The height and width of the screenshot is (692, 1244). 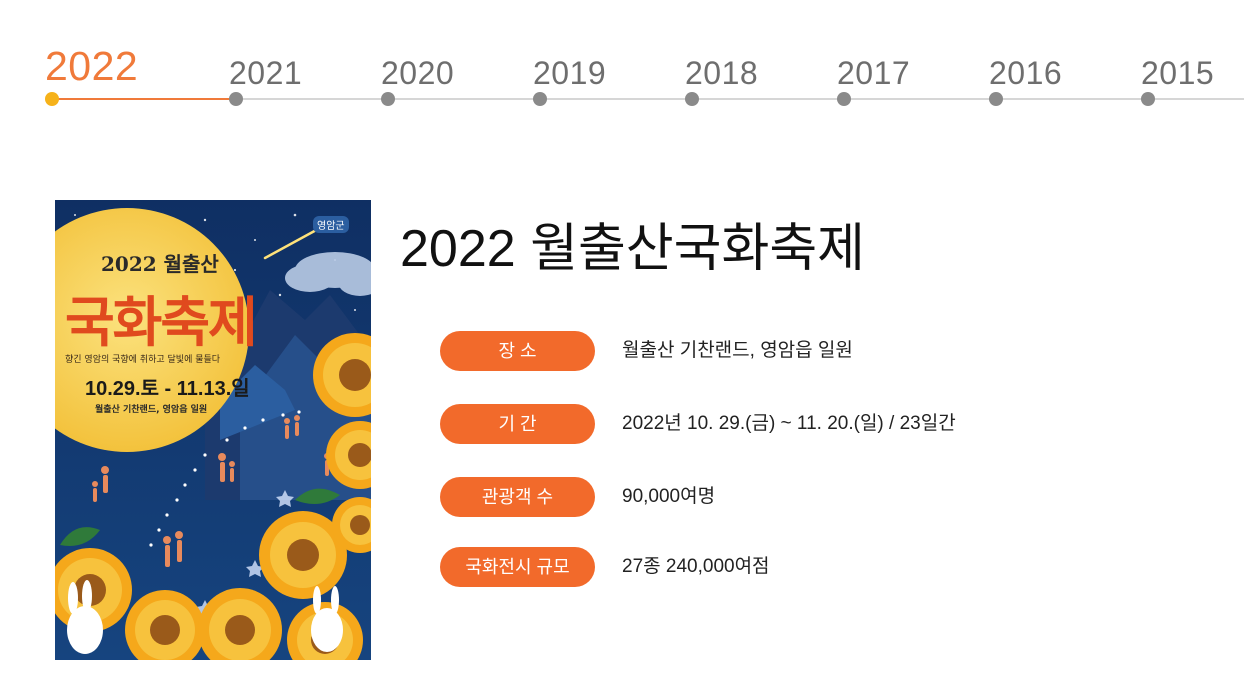 What do you see at coordinates (517, 497) in the screenshot?
I see `detail-label-badge: 관광객 수` at bounding box center [517, 497].